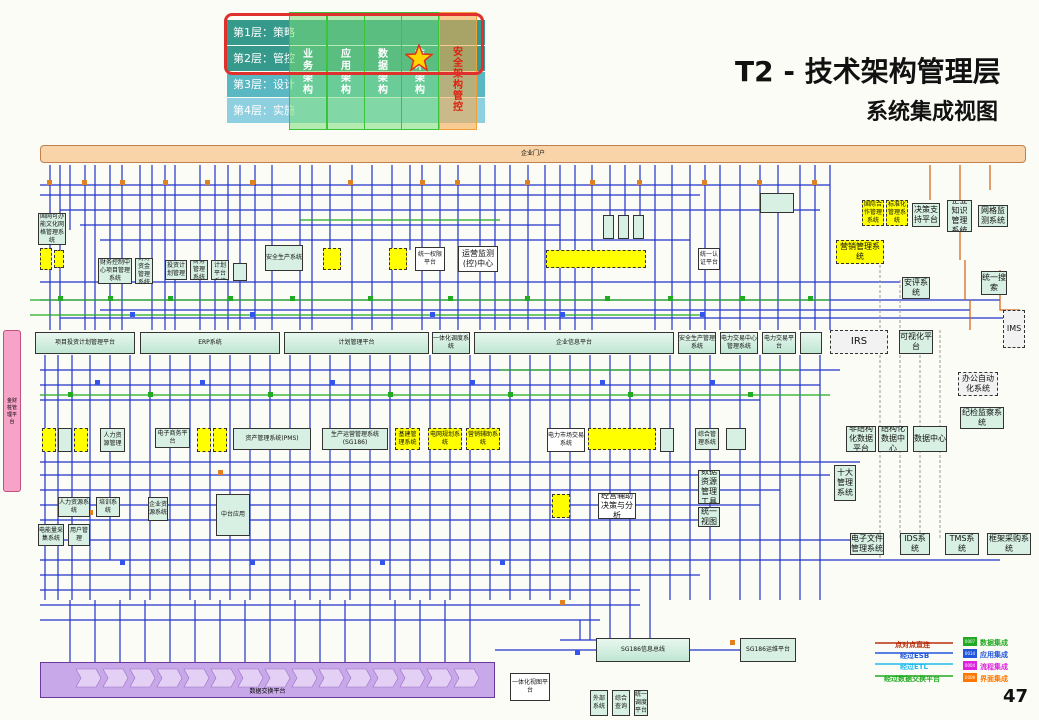 The width and height of the screenshot is (1039, 720). What do you see at coordinates (199, 270) in the screenshot?
I see `system-box: 财务管理系统` at bounding box center [199, 270].